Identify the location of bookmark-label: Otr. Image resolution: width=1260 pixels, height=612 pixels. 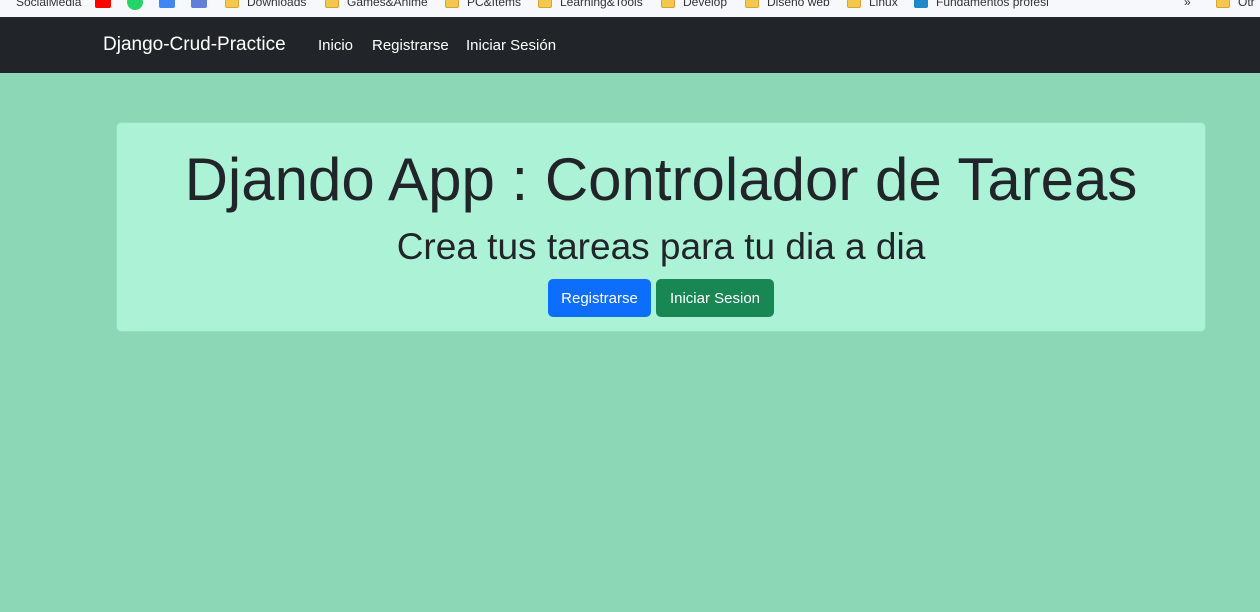
(1246, 4).